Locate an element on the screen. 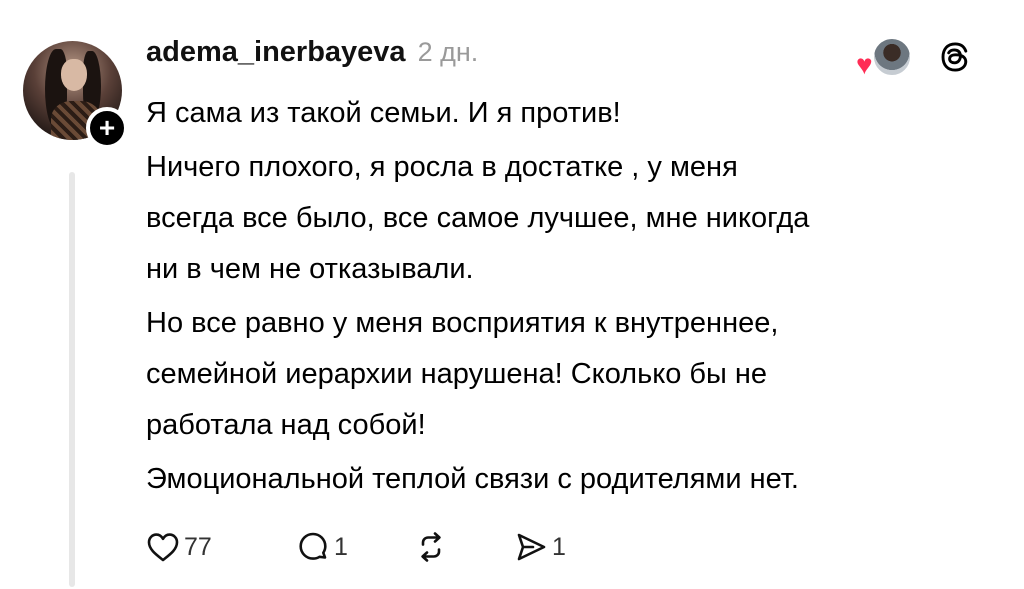 This screenshot has width=1024, height=589. post-header: adema_inerbayeva 2 дн. is located at coordinates (312, 52).